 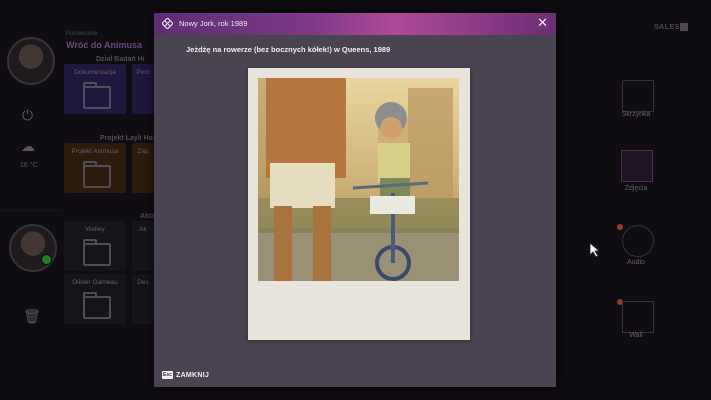 What do you see at coordinates (167, 23) in the screenshot?
I see `animus-logo-icon` at bounding box center [167, 23].